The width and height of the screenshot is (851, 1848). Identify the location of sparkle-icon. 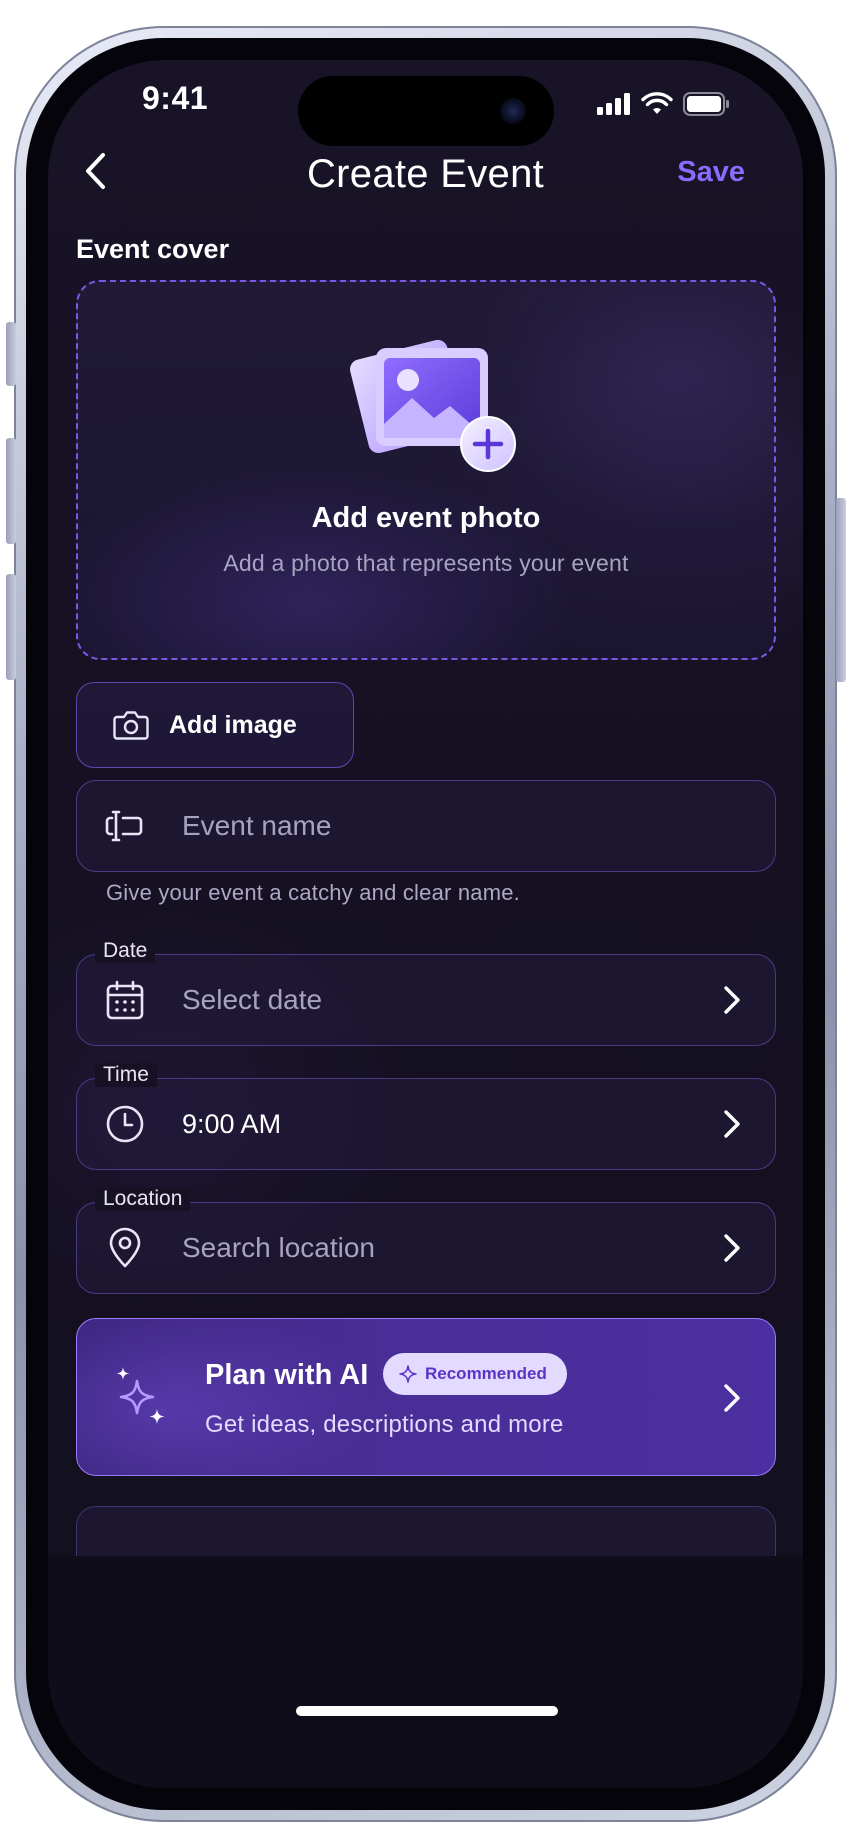
(408, 1374).